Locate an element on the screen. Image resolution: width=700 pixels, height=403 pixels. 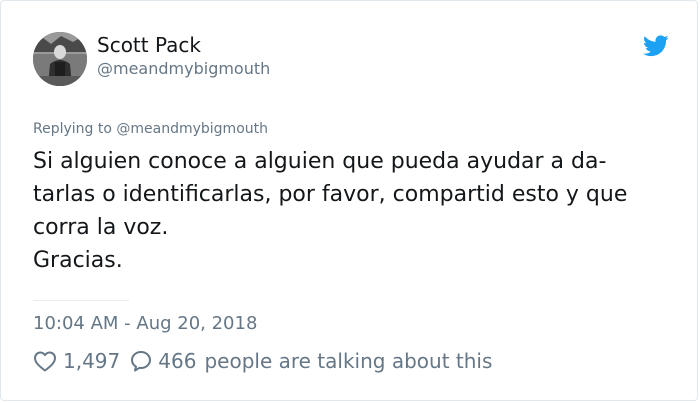
twitter-bird-icon is located at coordinates (656, 46).